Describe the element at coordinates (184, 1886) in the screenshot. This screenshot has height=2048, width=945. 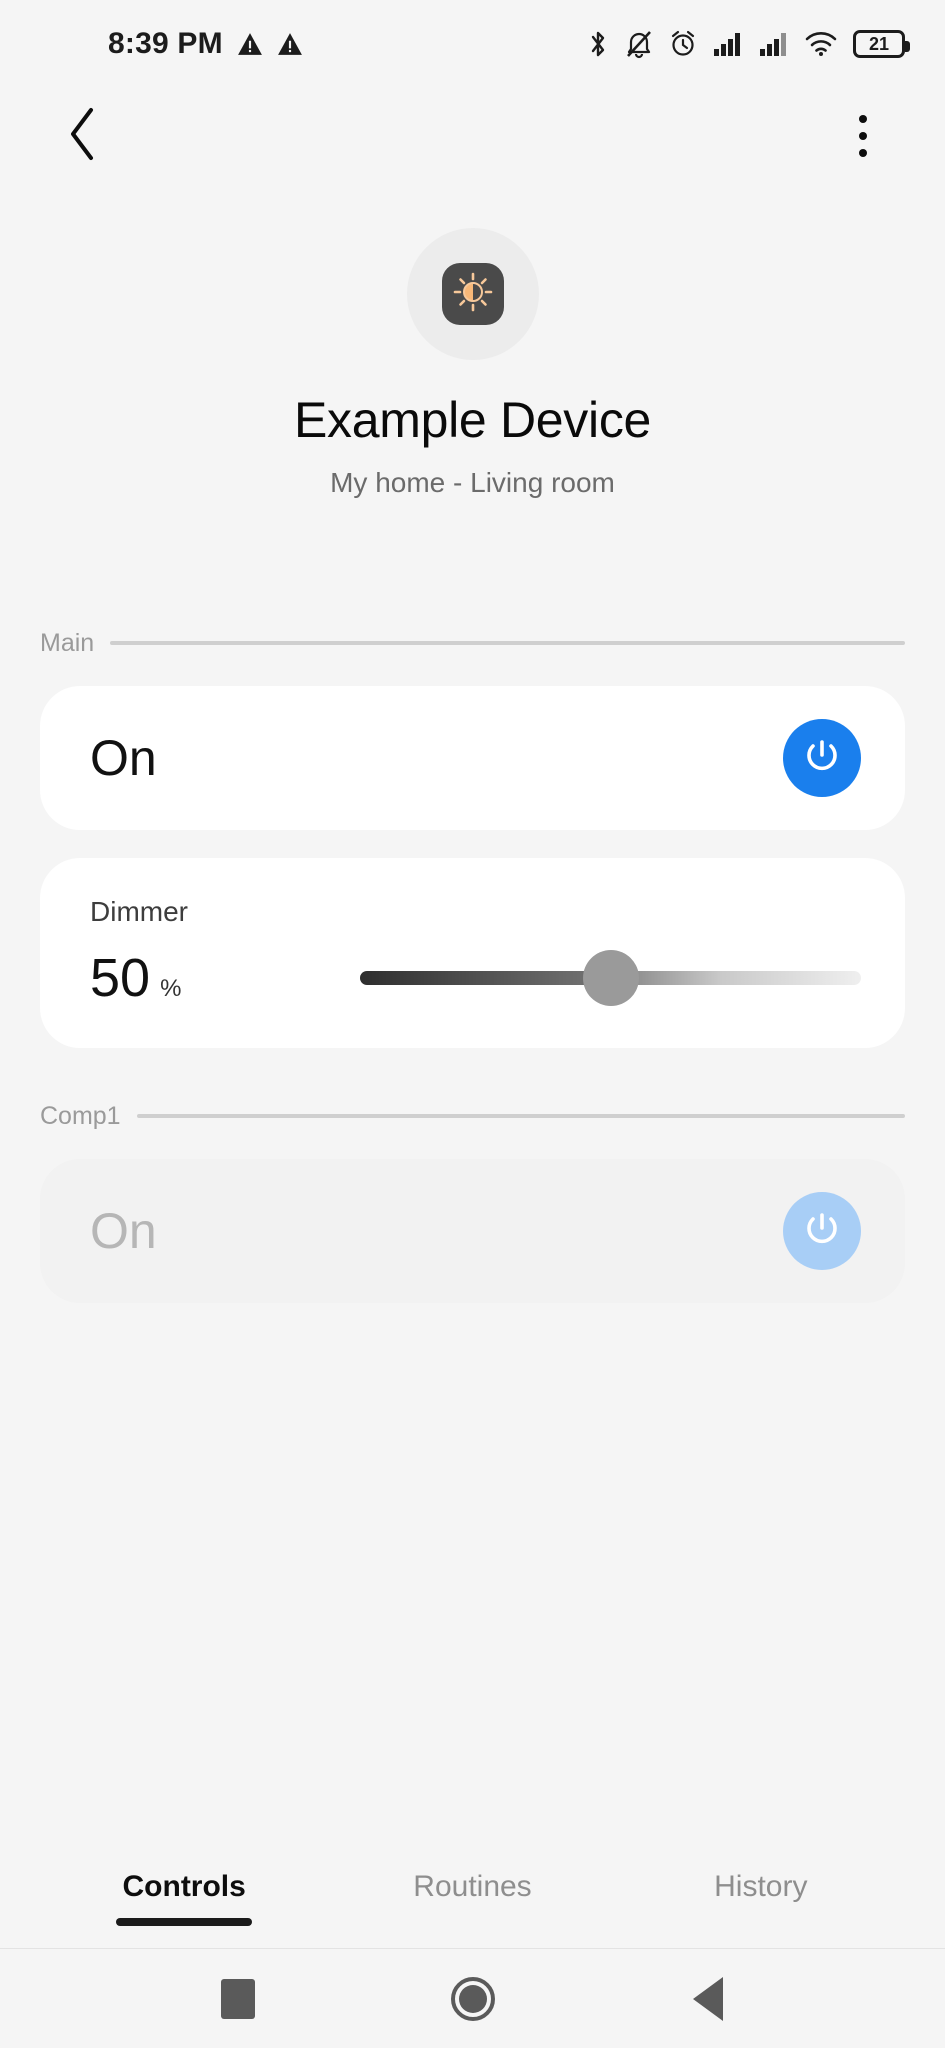
I see `tab-label: Controls` at that location.